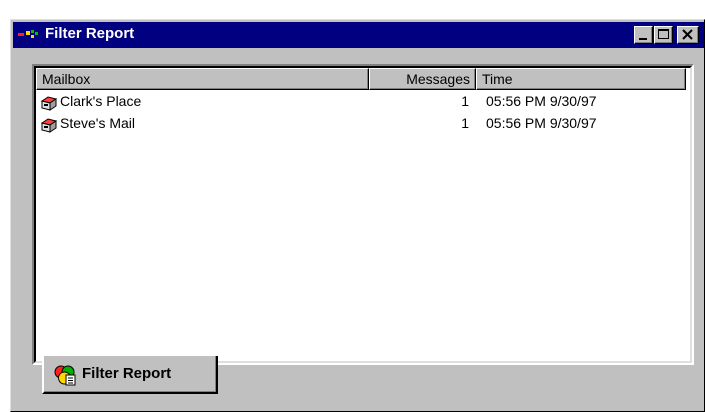 The image size is (705, 412). I want to click on column-header-messages: Messages, so click(422, 79).